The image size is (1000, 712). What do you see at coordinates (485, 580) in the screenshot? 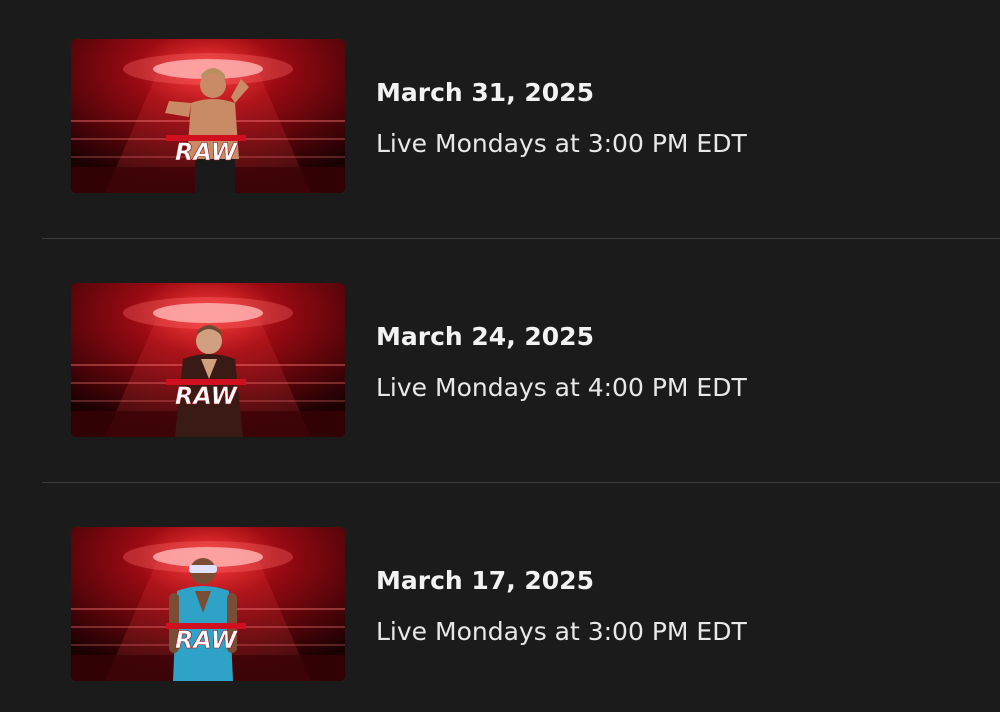
I see `episode-date: March 17, 2025` at bounding box center [485, 580].